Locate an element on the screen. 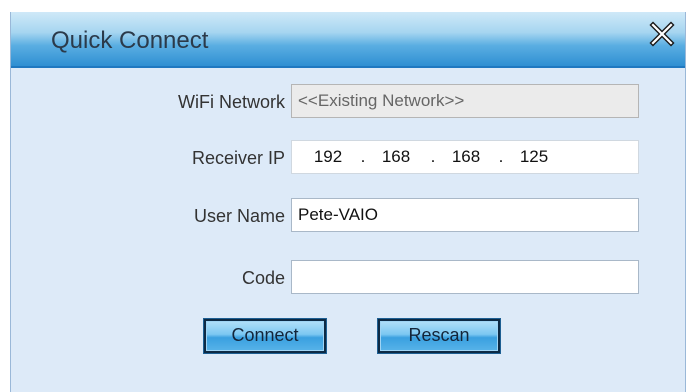 The height and width of the screenshot is (392, 694). close-button is located at coordinates (662, 34).